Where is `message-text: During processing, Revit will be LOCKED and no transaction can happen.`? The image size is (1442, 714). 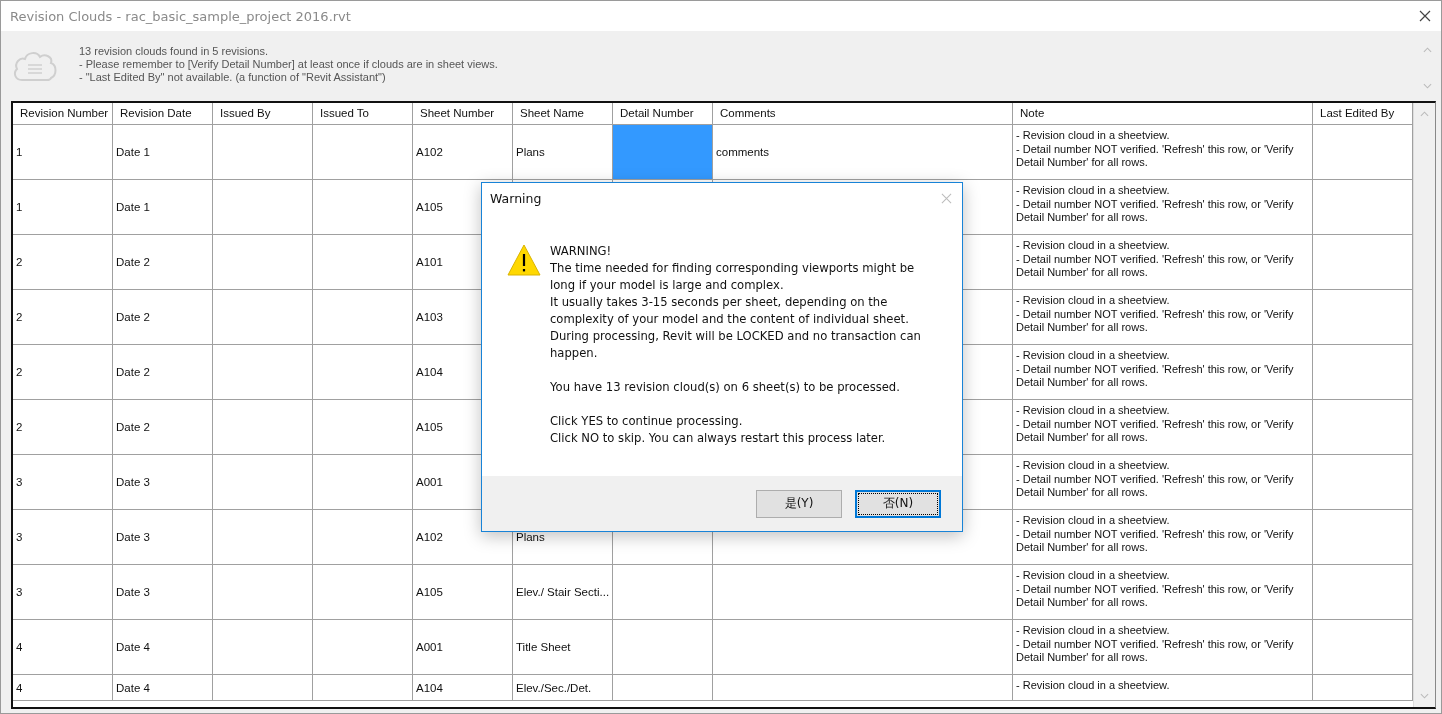
message-text: During processing, Revit will be LOCKED and no transaction can happen. is located at coordinates (736, 345).